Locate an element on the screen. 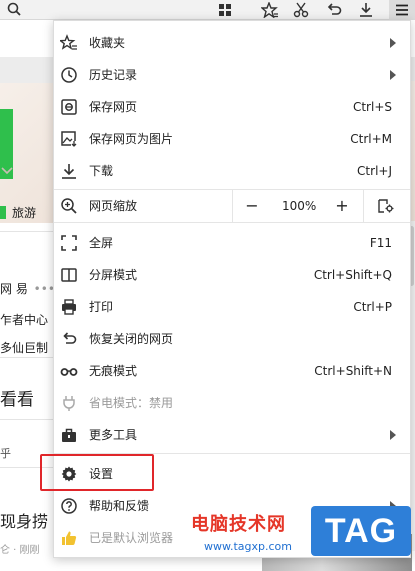 The height and width of the screenshot is (571, 415). menu-item-split-screen: 分屏模式 Ctrl+Shift+Q is located at coordinates (232, 275).